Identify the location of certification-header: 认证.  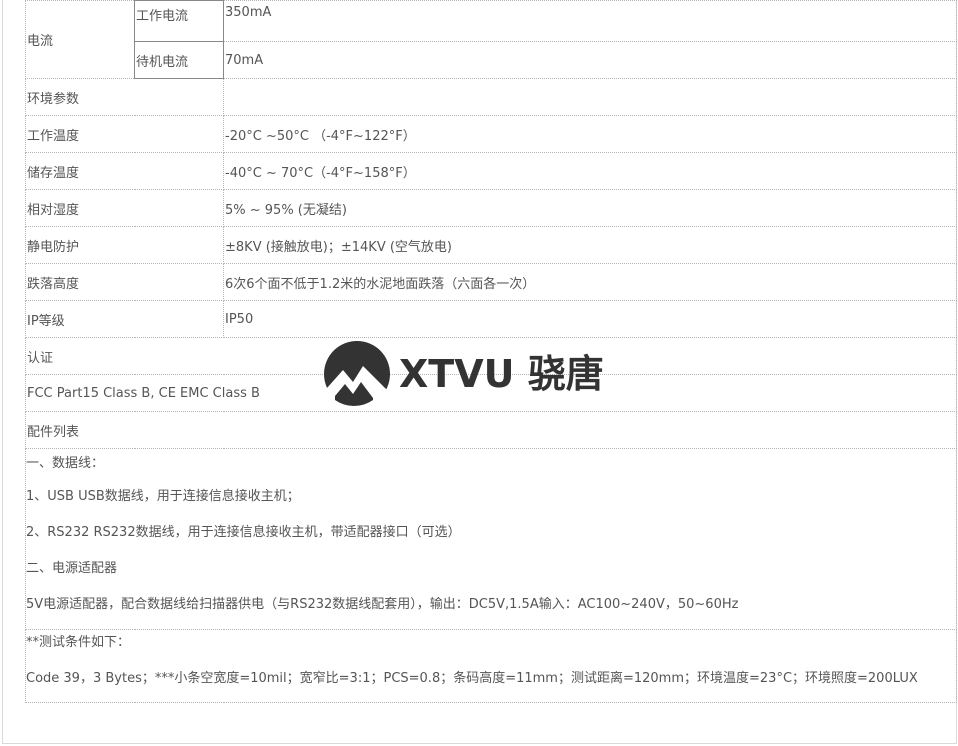
(491, 356).